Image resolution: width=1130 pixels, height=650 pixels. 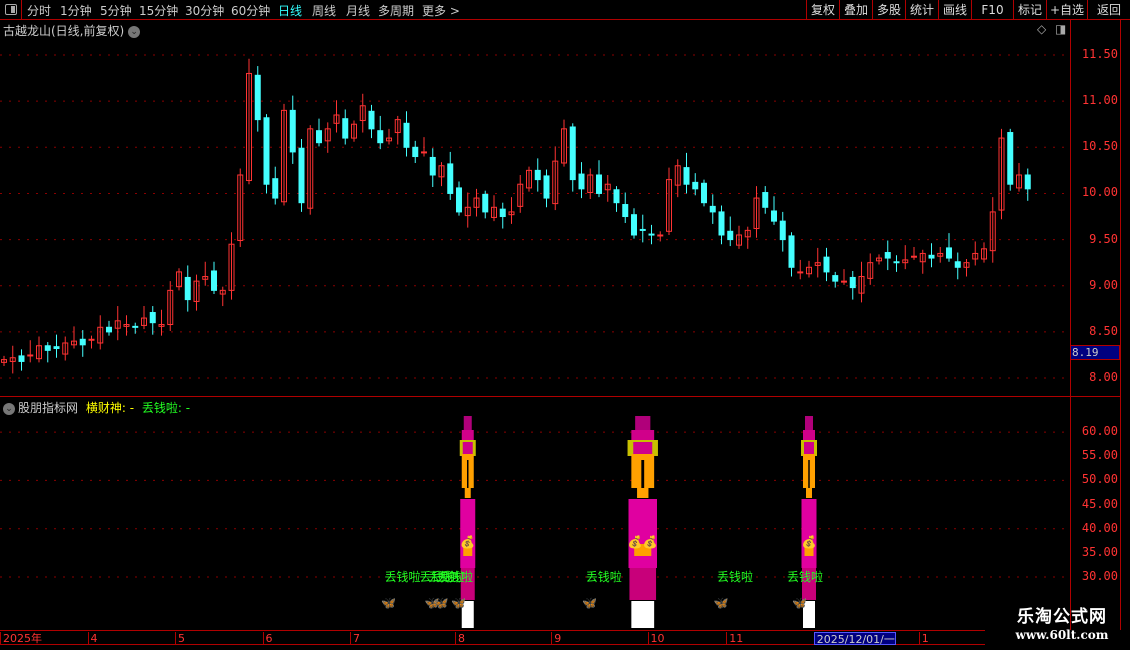 I want to click on panel-icon: ◨, so click(x=1060, y=29).